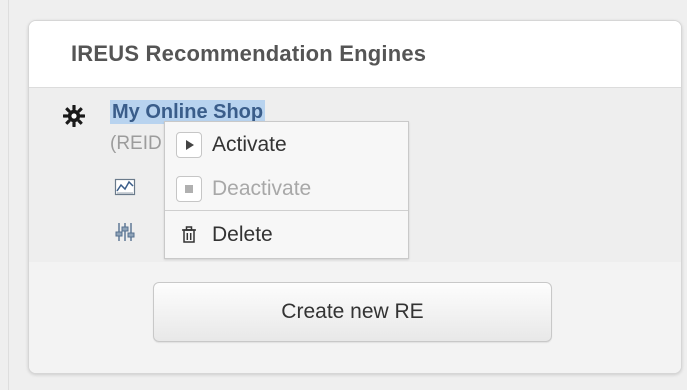 Image resolution: width=687 pixels, height=390 pixels. I want to click on menu-item-label: Activate, so click(249, 144).